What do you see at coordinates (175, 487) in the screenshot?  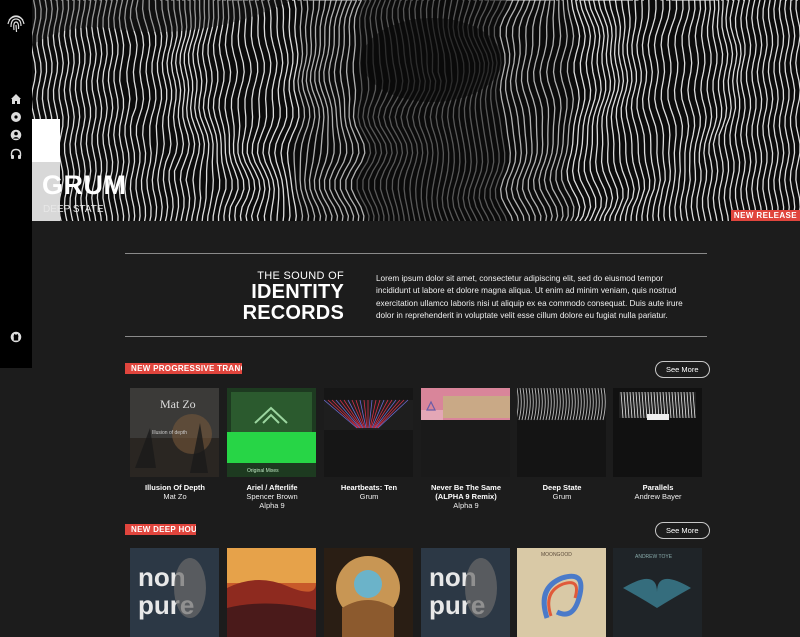 I see `album-title: Illusion Of Depth` at bounding box center [175, 487].